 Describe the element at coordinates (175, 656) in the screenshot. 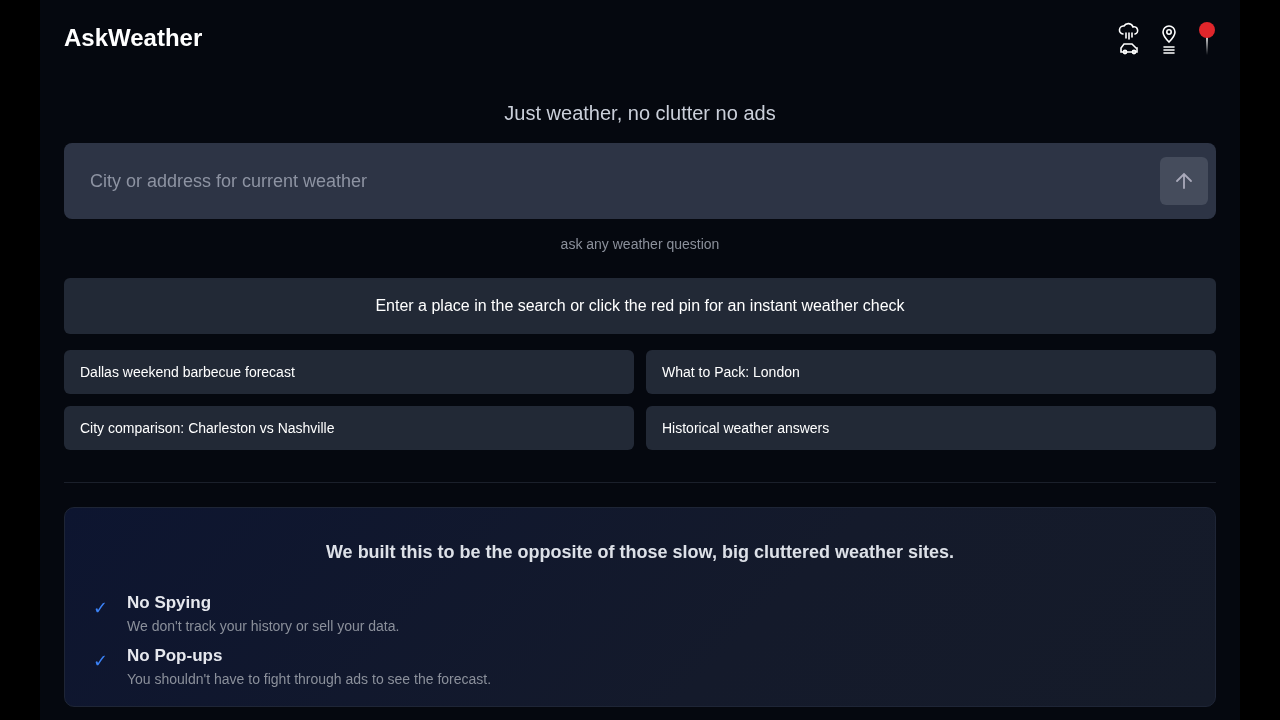

I see `feature-title: No Pop-ups` at that location.